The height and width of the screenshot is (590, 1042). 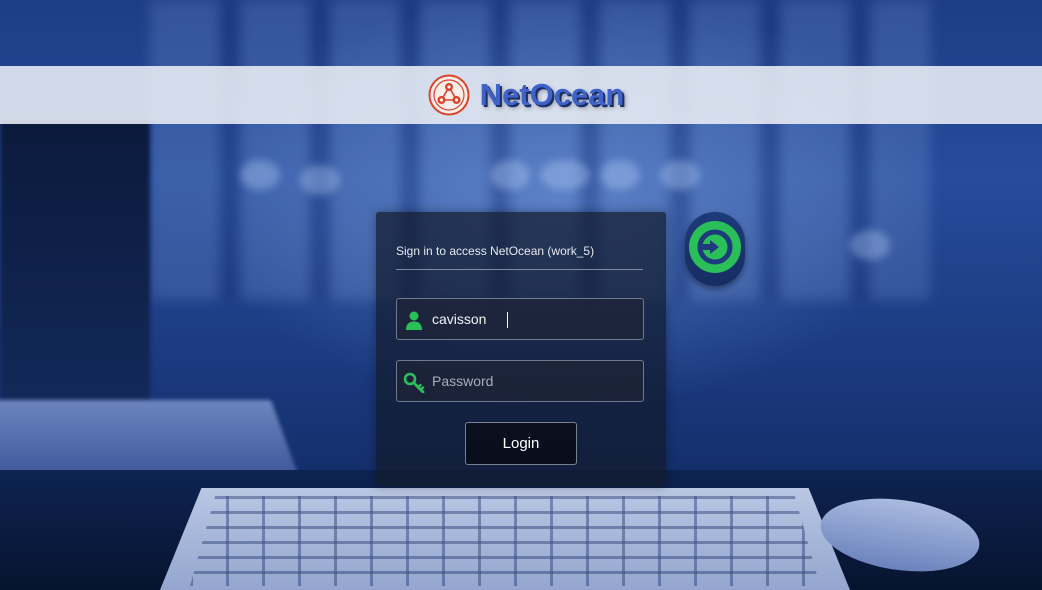 I want to click on login-title: Sign in to access NetOcean (work_5), so click(x=495, y=251).